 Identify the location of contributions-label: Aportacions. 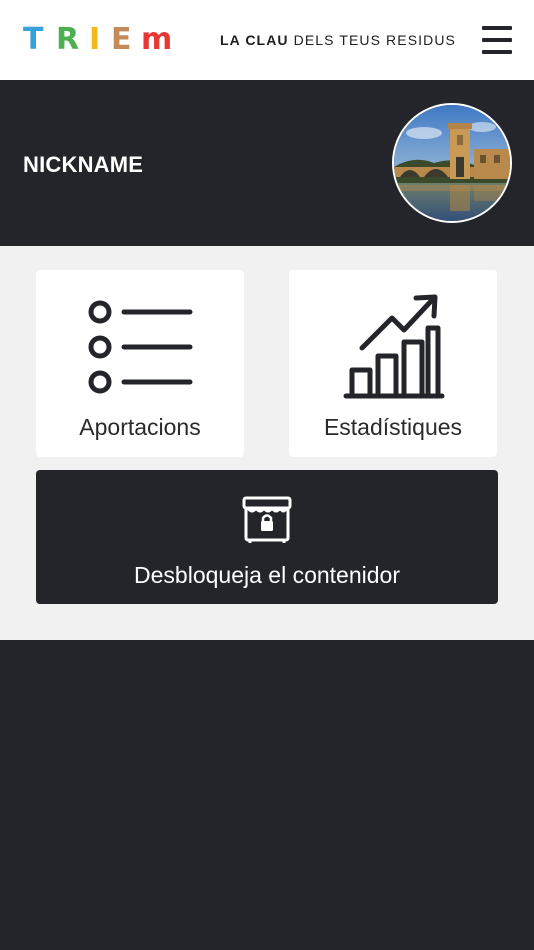
(140, 427).